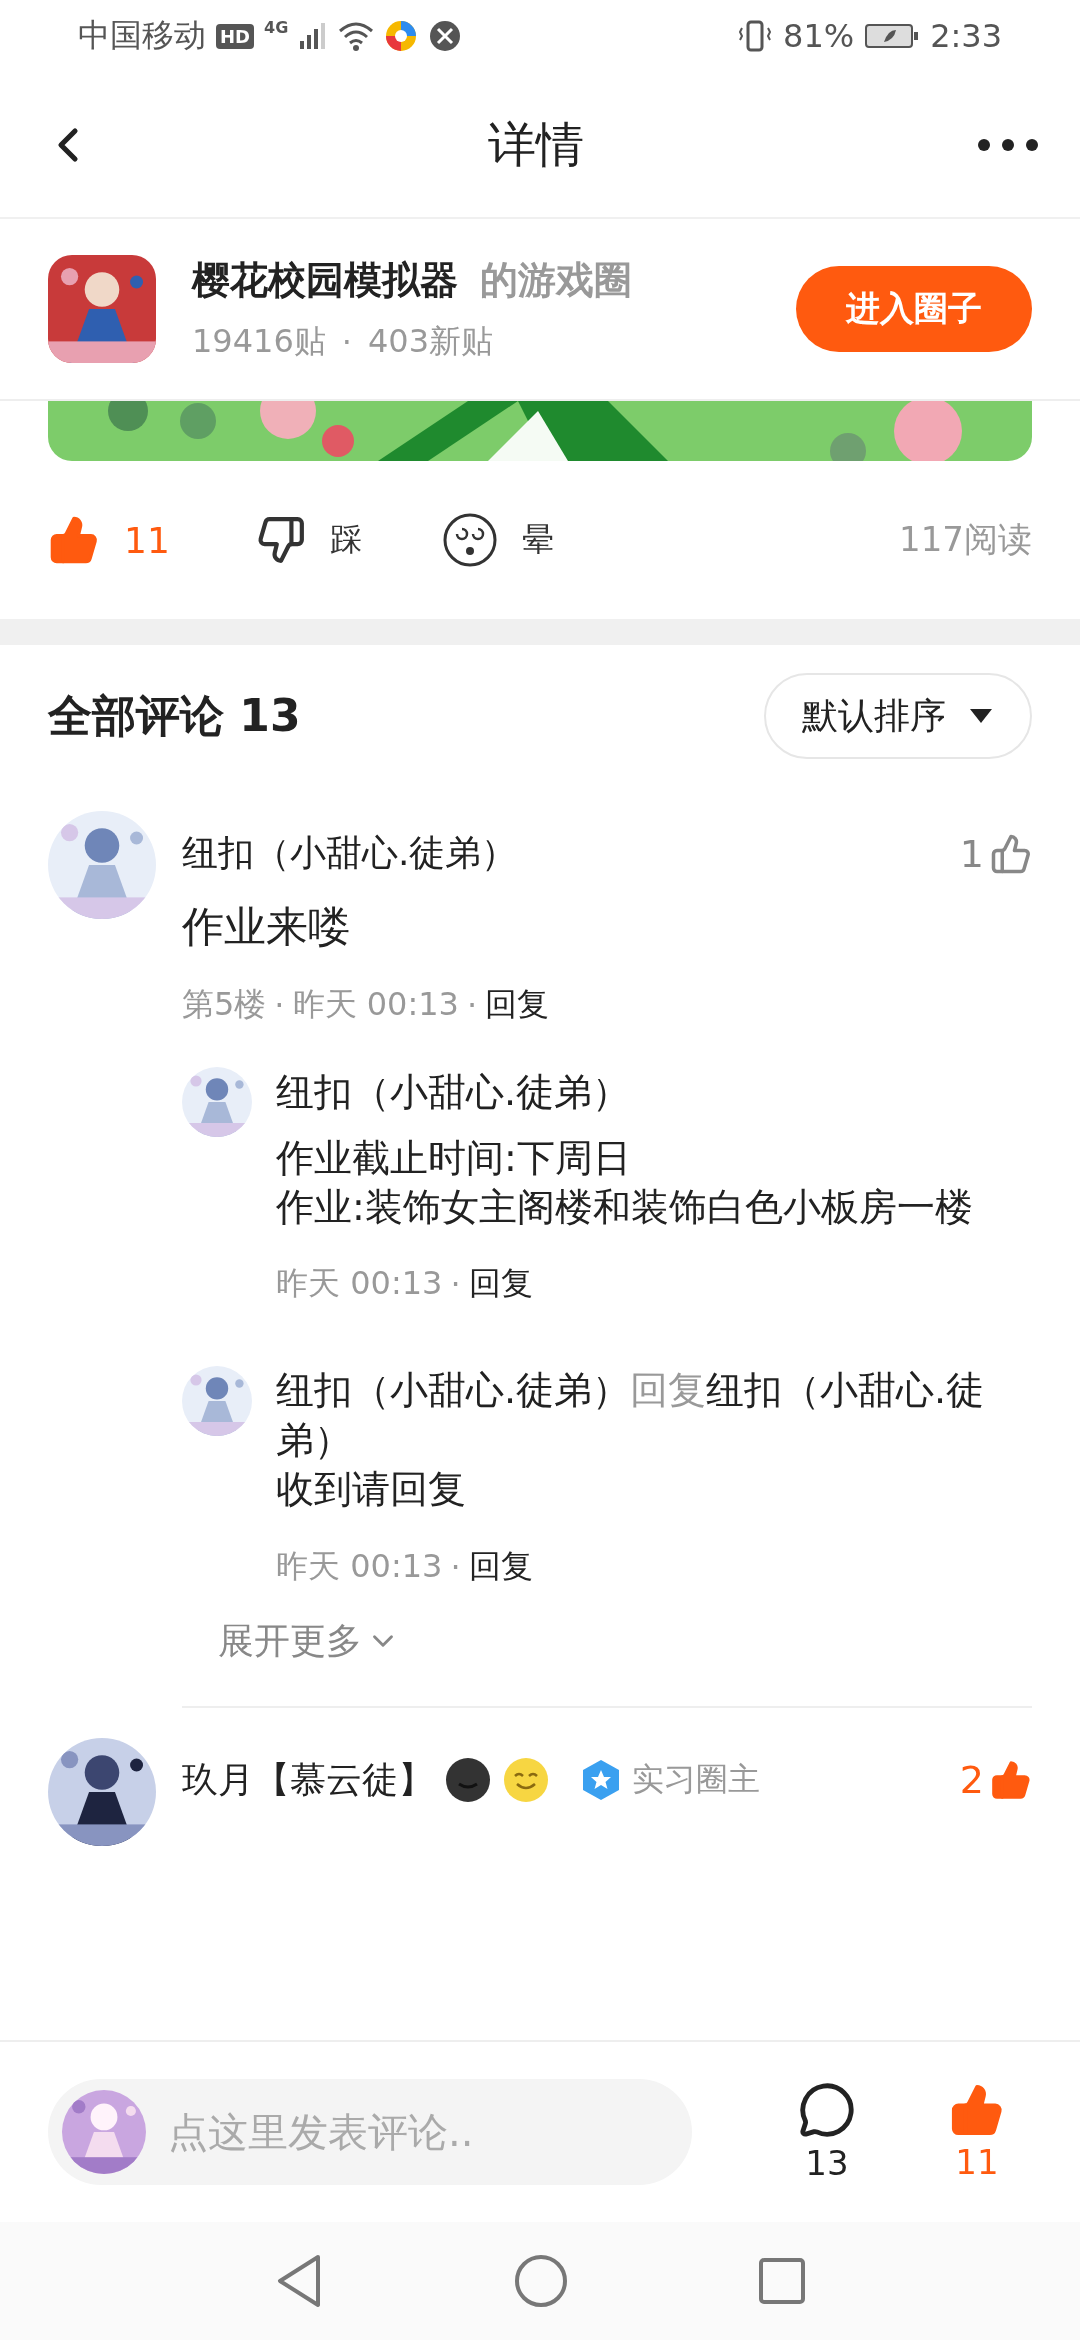 Image resolution: width=1080 pixels, height=2340 pixels. What do you see at coordinates (625, 1207) in the screenshot?
I see `reply-text: 作业:装饰女主阁楼和装饰白色小板房一楼` at bounding box center [625, 1207].